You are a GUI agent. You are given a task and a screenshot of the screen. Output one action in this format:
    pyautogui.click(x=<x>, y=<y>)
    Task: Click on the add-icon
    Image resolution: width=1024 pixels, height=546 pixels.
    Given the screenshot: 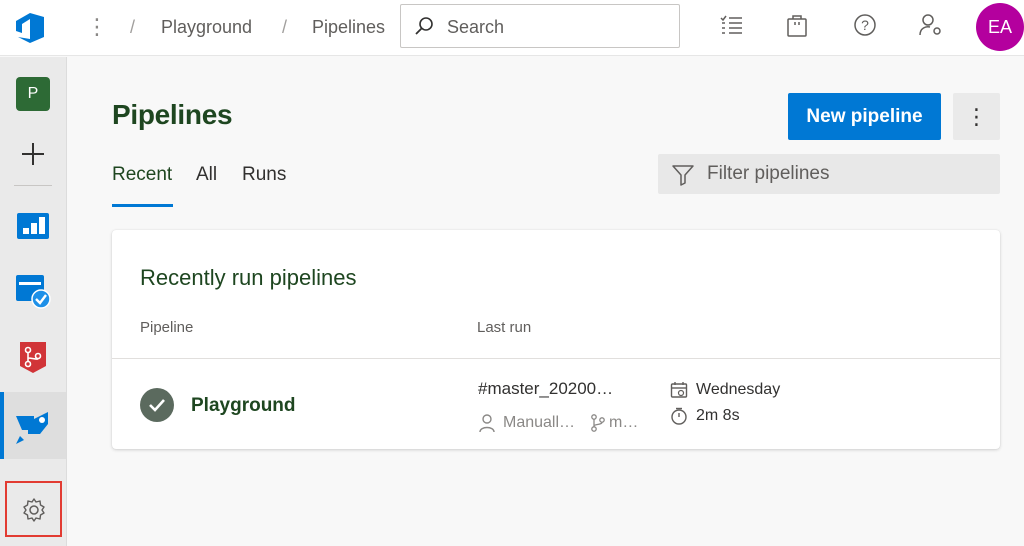 What is the action you would take?
    pyautogui.click(x=33, y=154)
    